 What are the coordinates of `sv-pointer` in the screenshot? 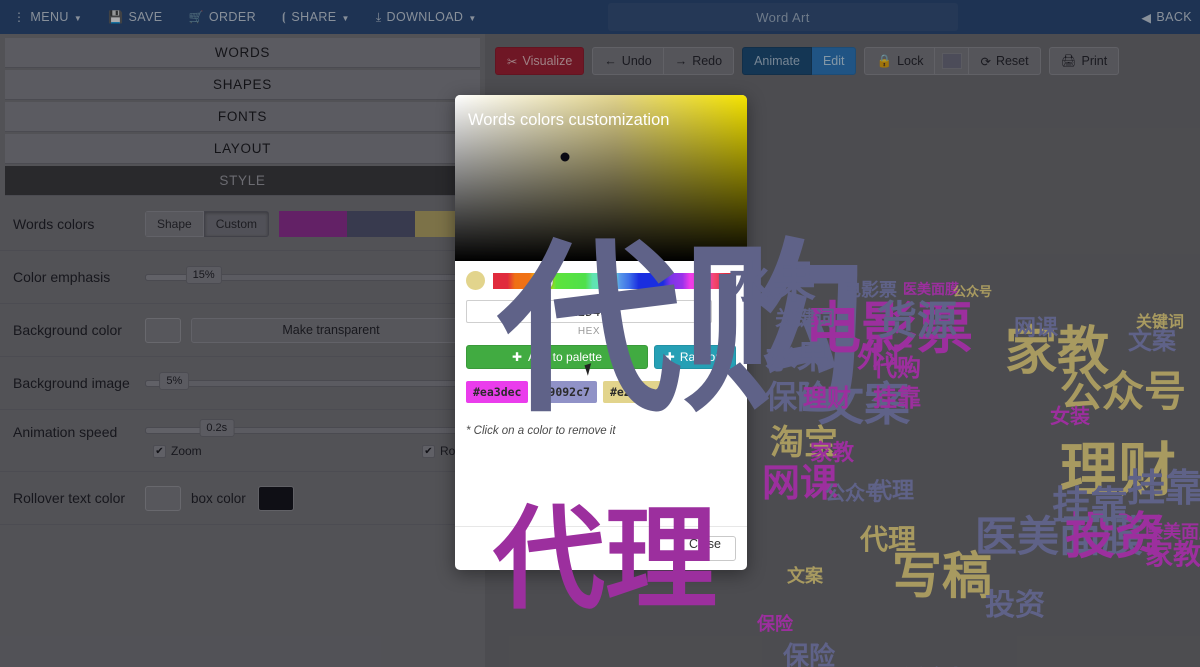 It's located at (565, 157).